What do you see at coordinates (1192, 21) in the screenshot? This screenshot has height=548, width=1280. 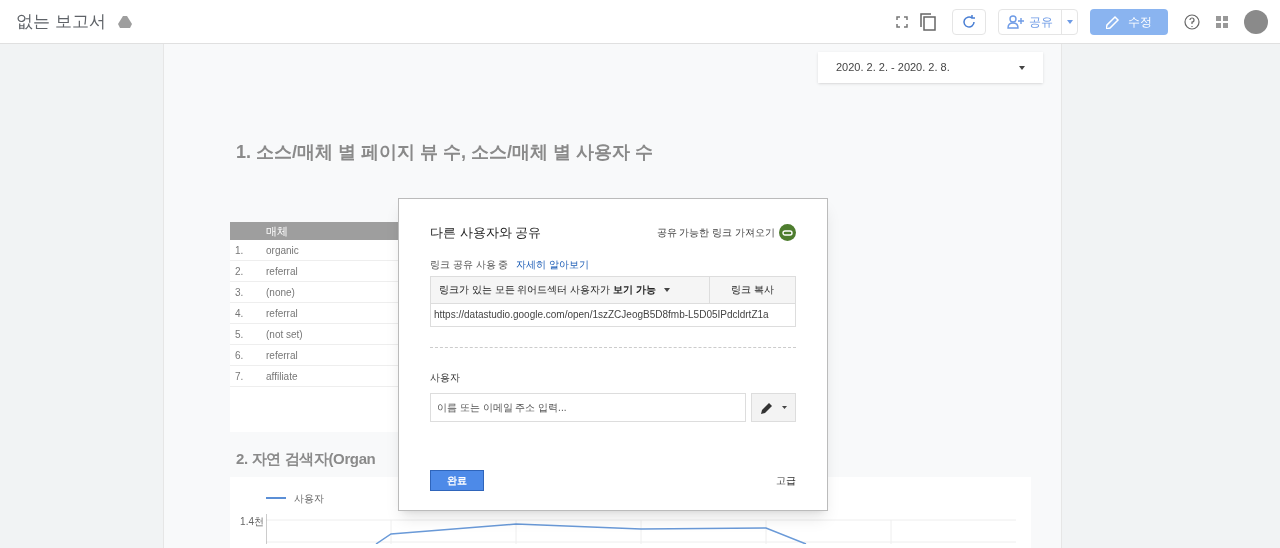 I see `help-icon` at bounding box center [1192, 21].